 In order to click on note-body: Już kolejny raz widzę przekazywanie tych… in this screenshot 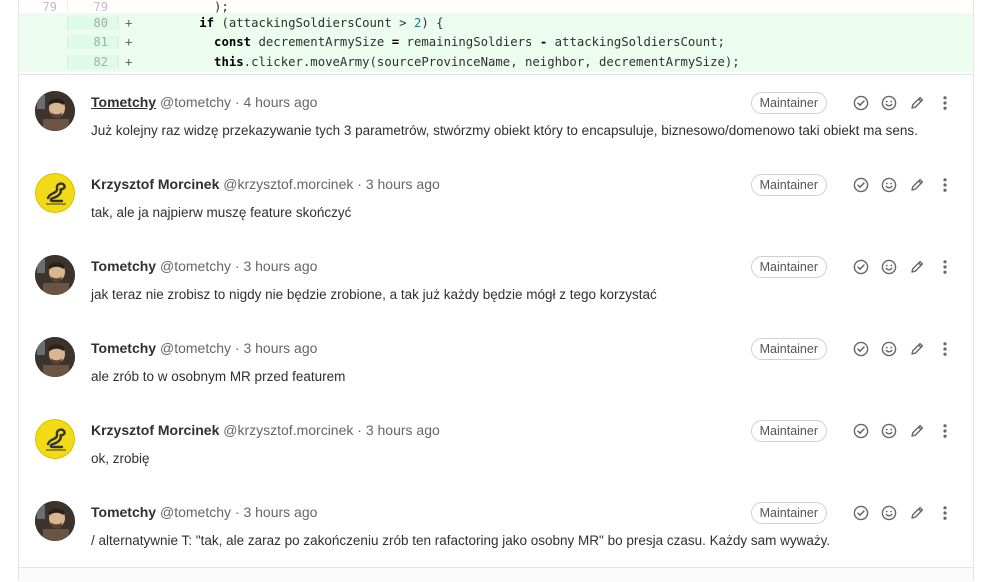, I will do `click(504, 130)`.